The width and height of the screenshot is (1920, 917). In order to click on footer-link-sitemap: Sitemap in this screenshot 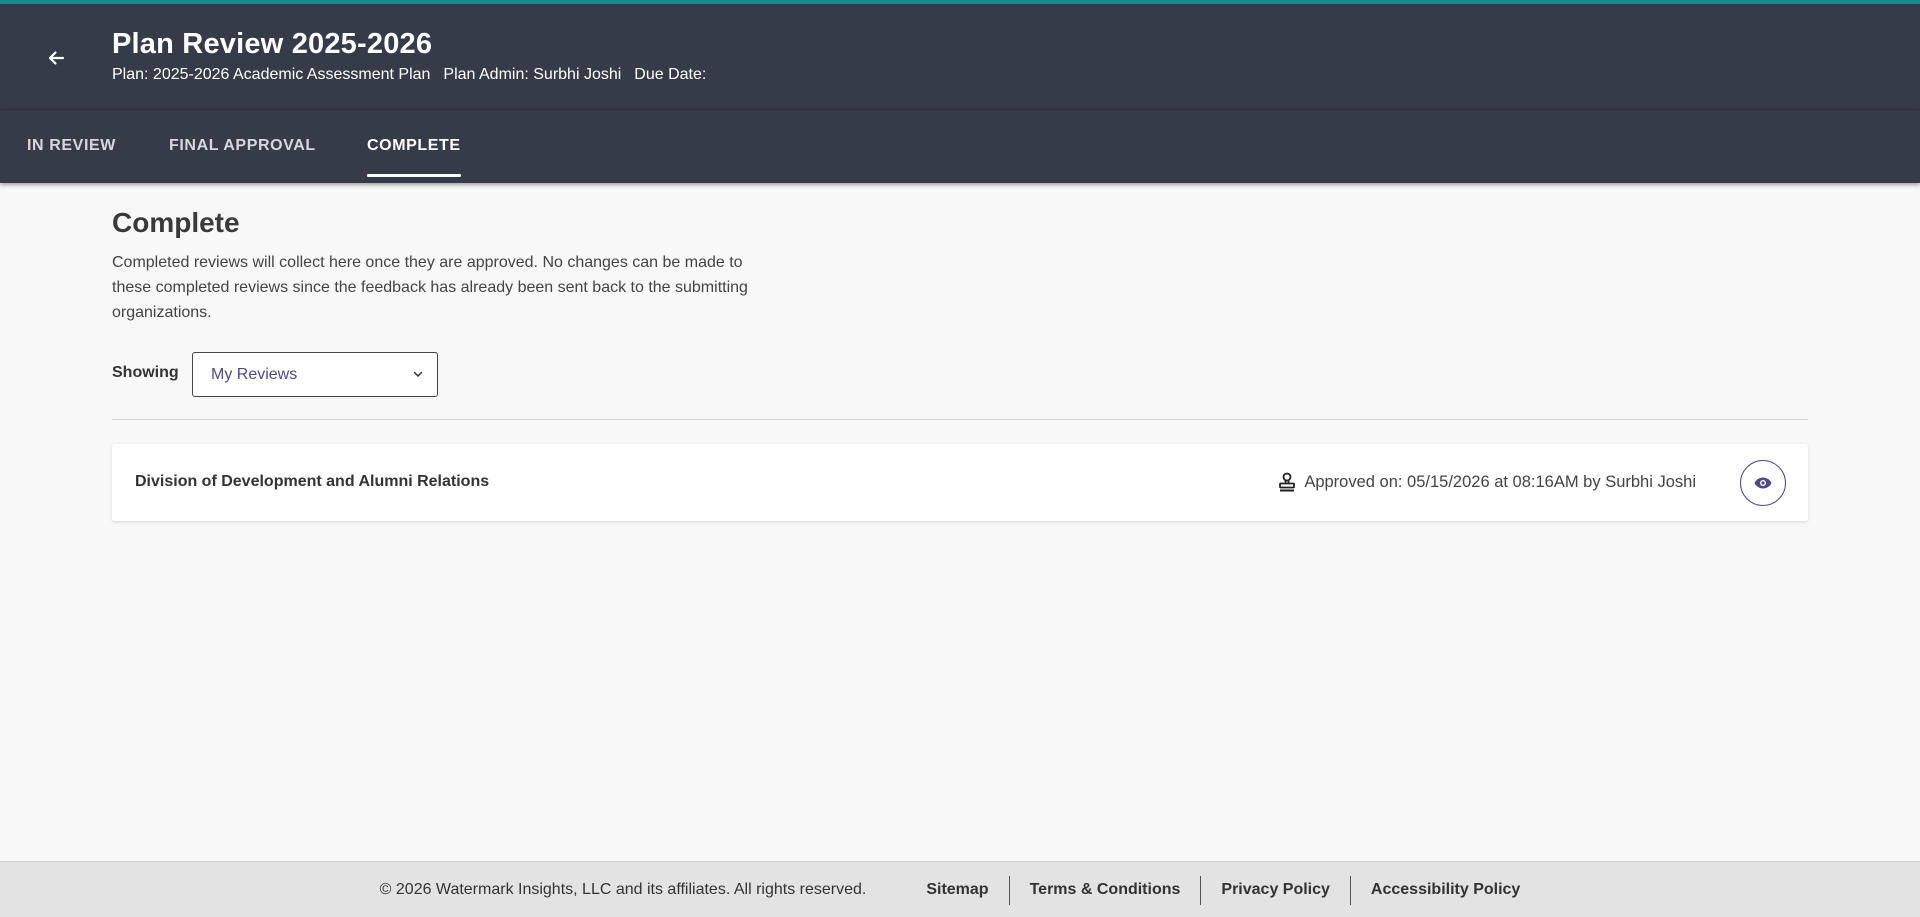, I will do `click(957, 890)`.